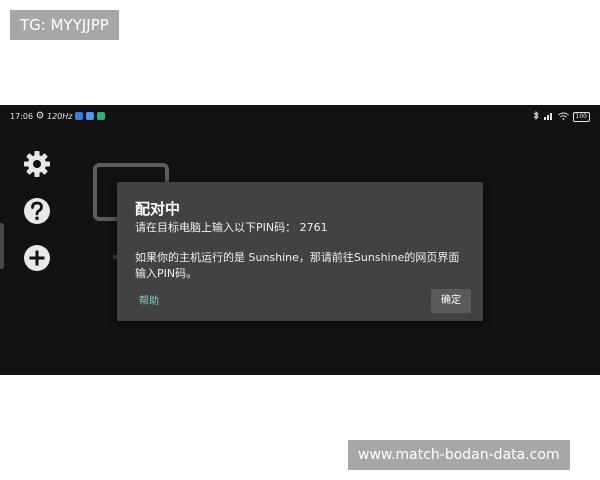 The width and height of the screenshot is (600, 480). What do you see at coordinates (37, 258) in the screenshot?
I see `add-icon` at bounding box center [37, 258].